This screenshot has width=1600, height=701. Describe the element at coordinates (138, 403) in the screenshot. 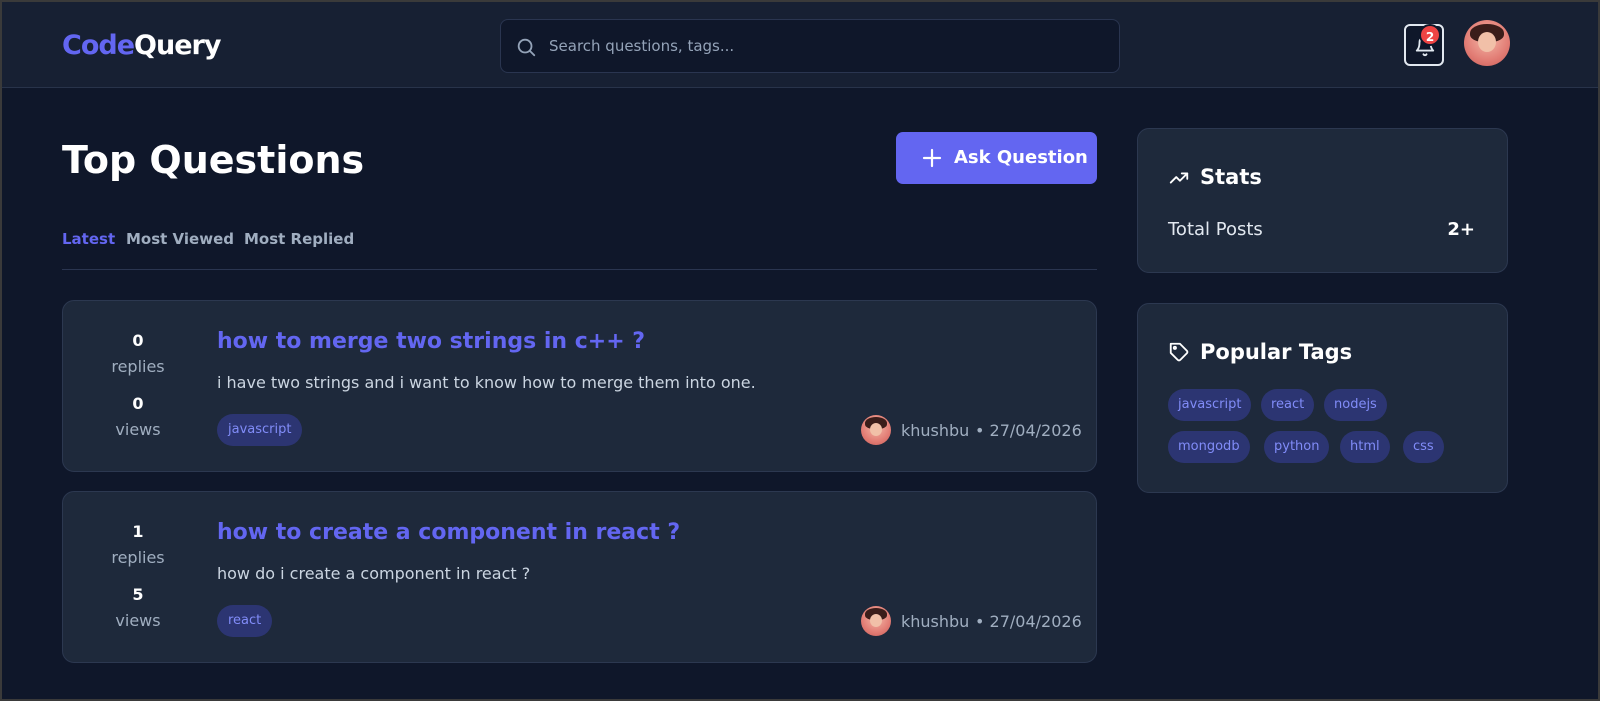

I see `views-count: 0` at that location.